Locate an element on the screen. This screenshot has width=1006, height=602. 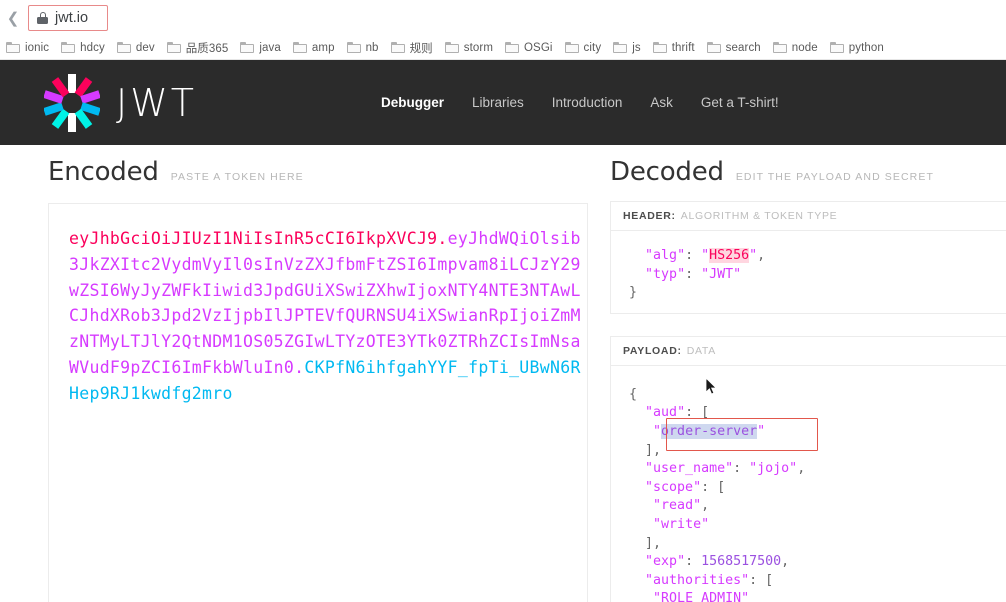
payload-scope-value-write: write is located at coordinates (681, 524).